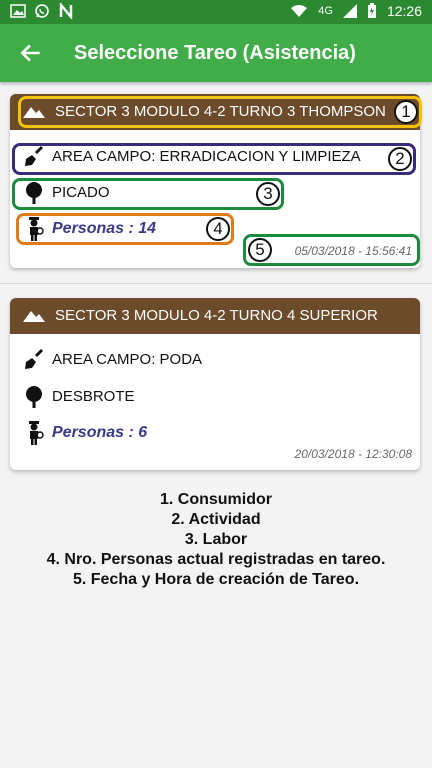 The height and width of the screenshot is (768, 432). I want to click on status-bar: 4G 12:26, so click(216, 12).